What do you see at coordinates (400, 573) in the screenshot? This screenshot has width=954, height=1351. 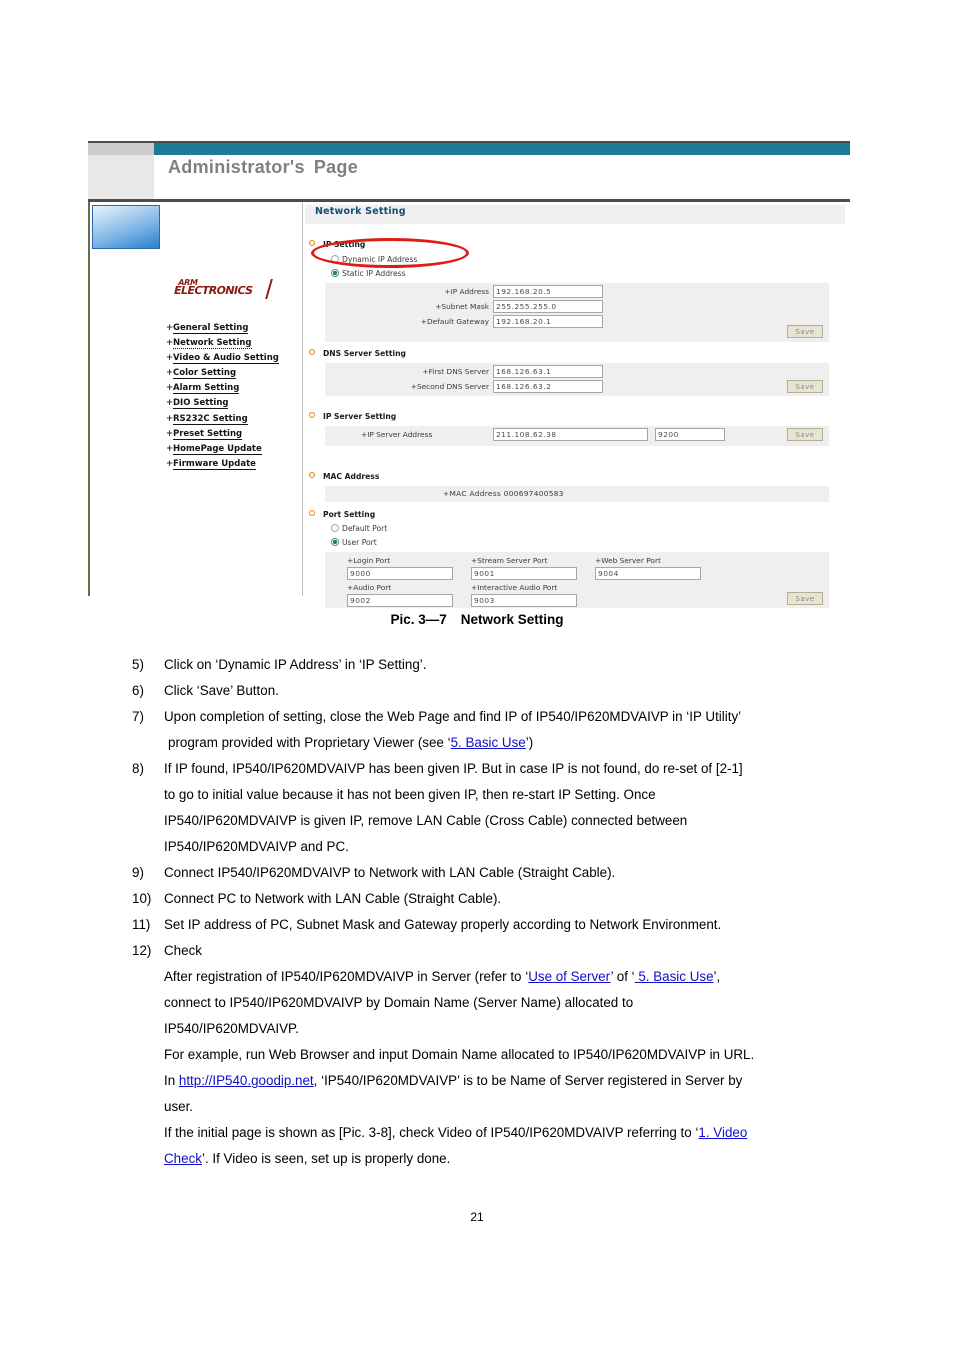 I see `login-port-input: 9000` at bounding box center [400, 573].